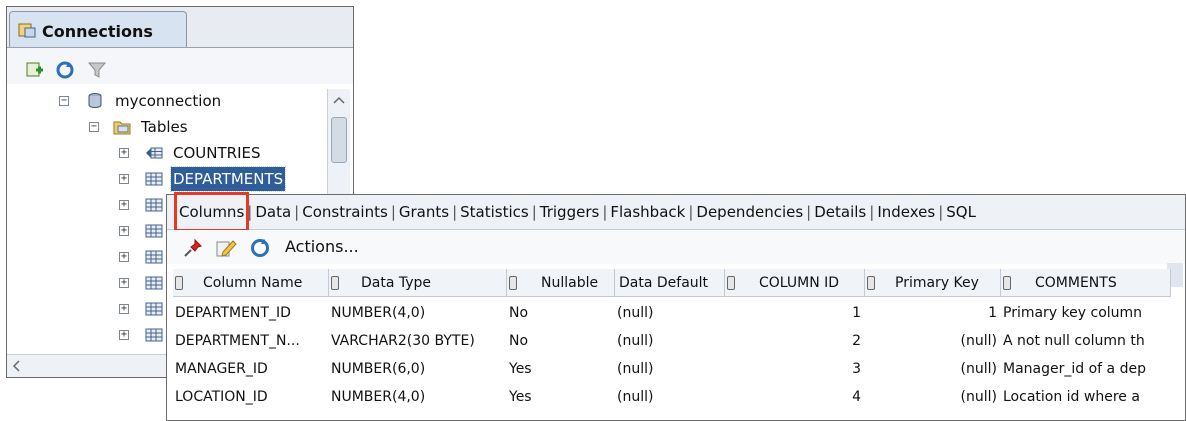 The height and width of the screenshot is (421, 1186). I want to click on header-nullable: Nullable, so click(561, 283).